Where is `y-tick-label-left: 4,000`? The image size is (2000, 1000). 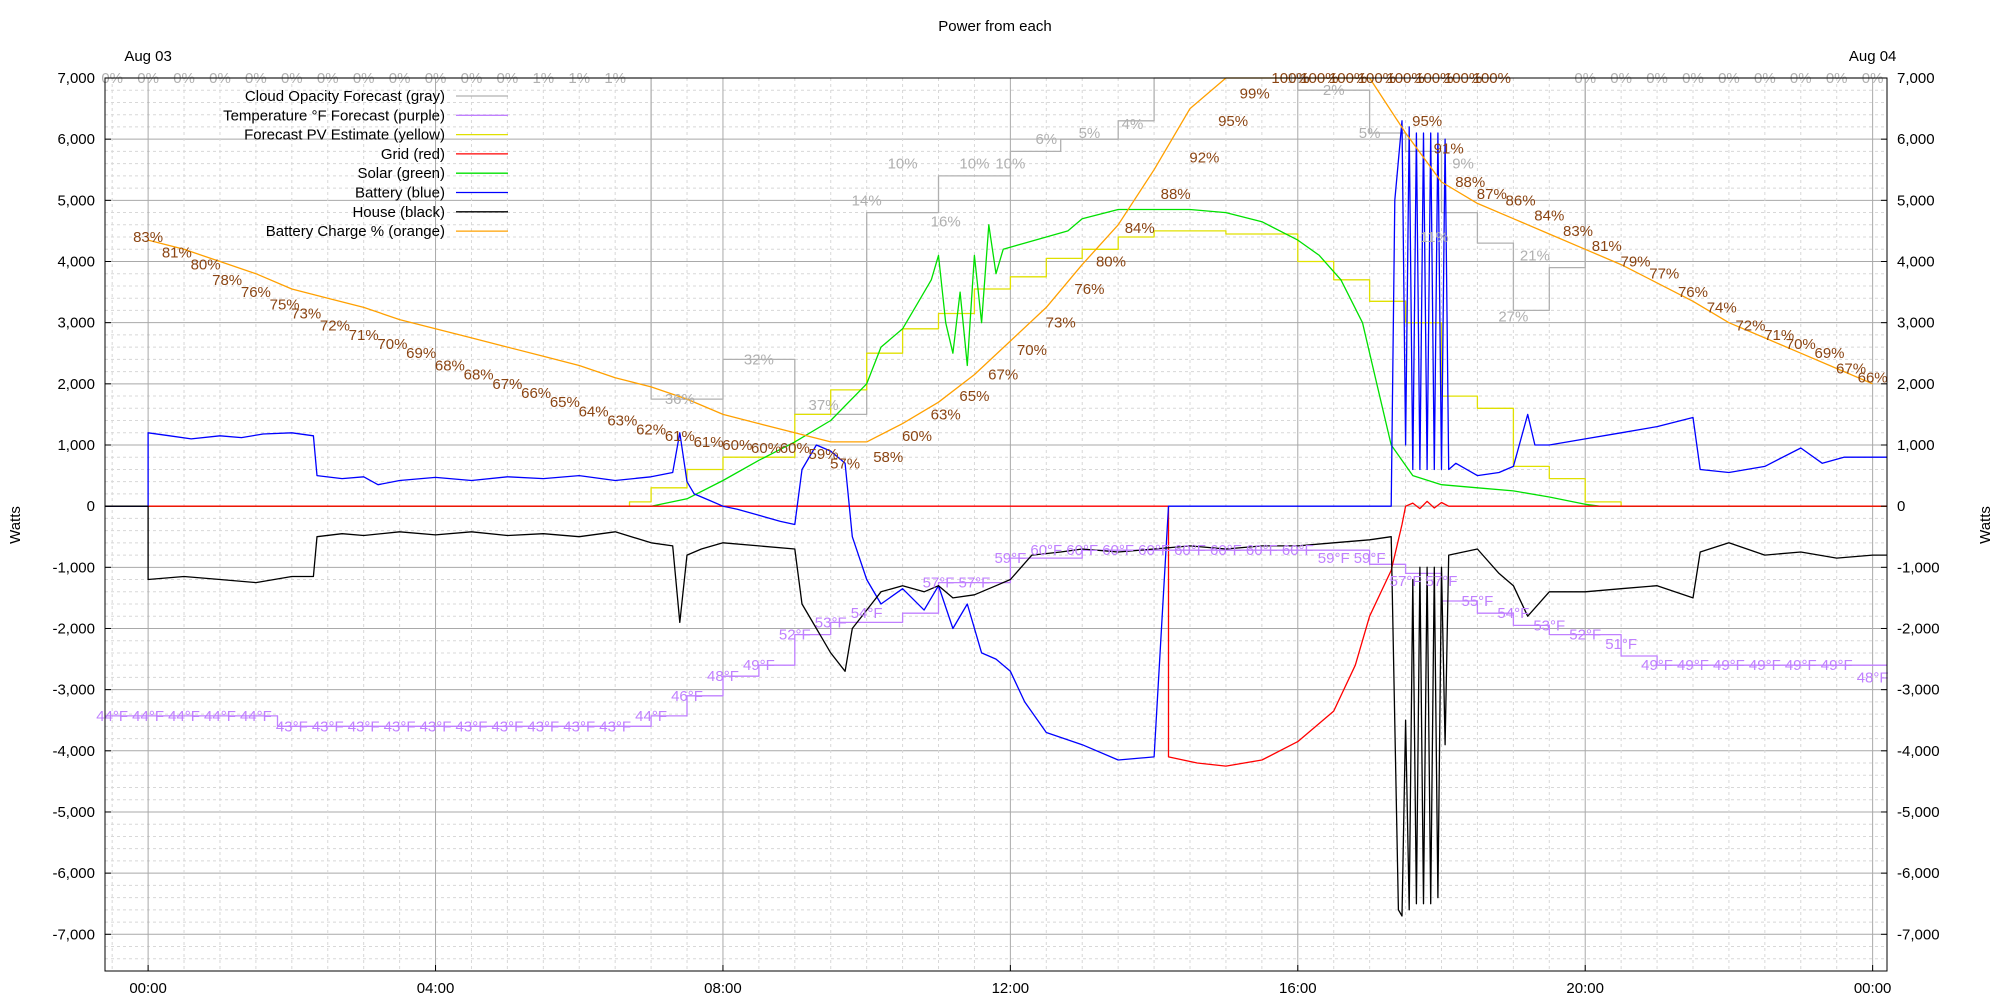 y-tick-label-left: 4,000 is located at coordinates (76, 261).